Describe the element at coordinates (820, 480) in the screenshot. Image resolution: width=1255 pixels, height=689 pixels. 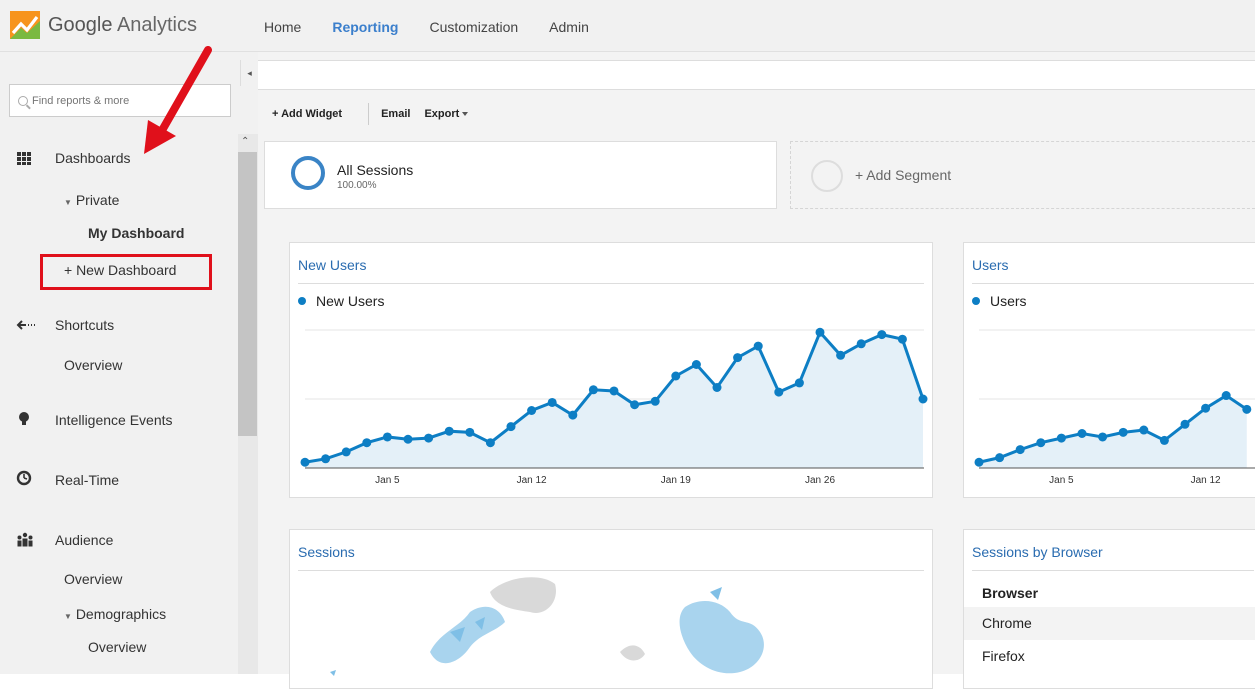
I see `x-tick-label: Jan 26` at that location.